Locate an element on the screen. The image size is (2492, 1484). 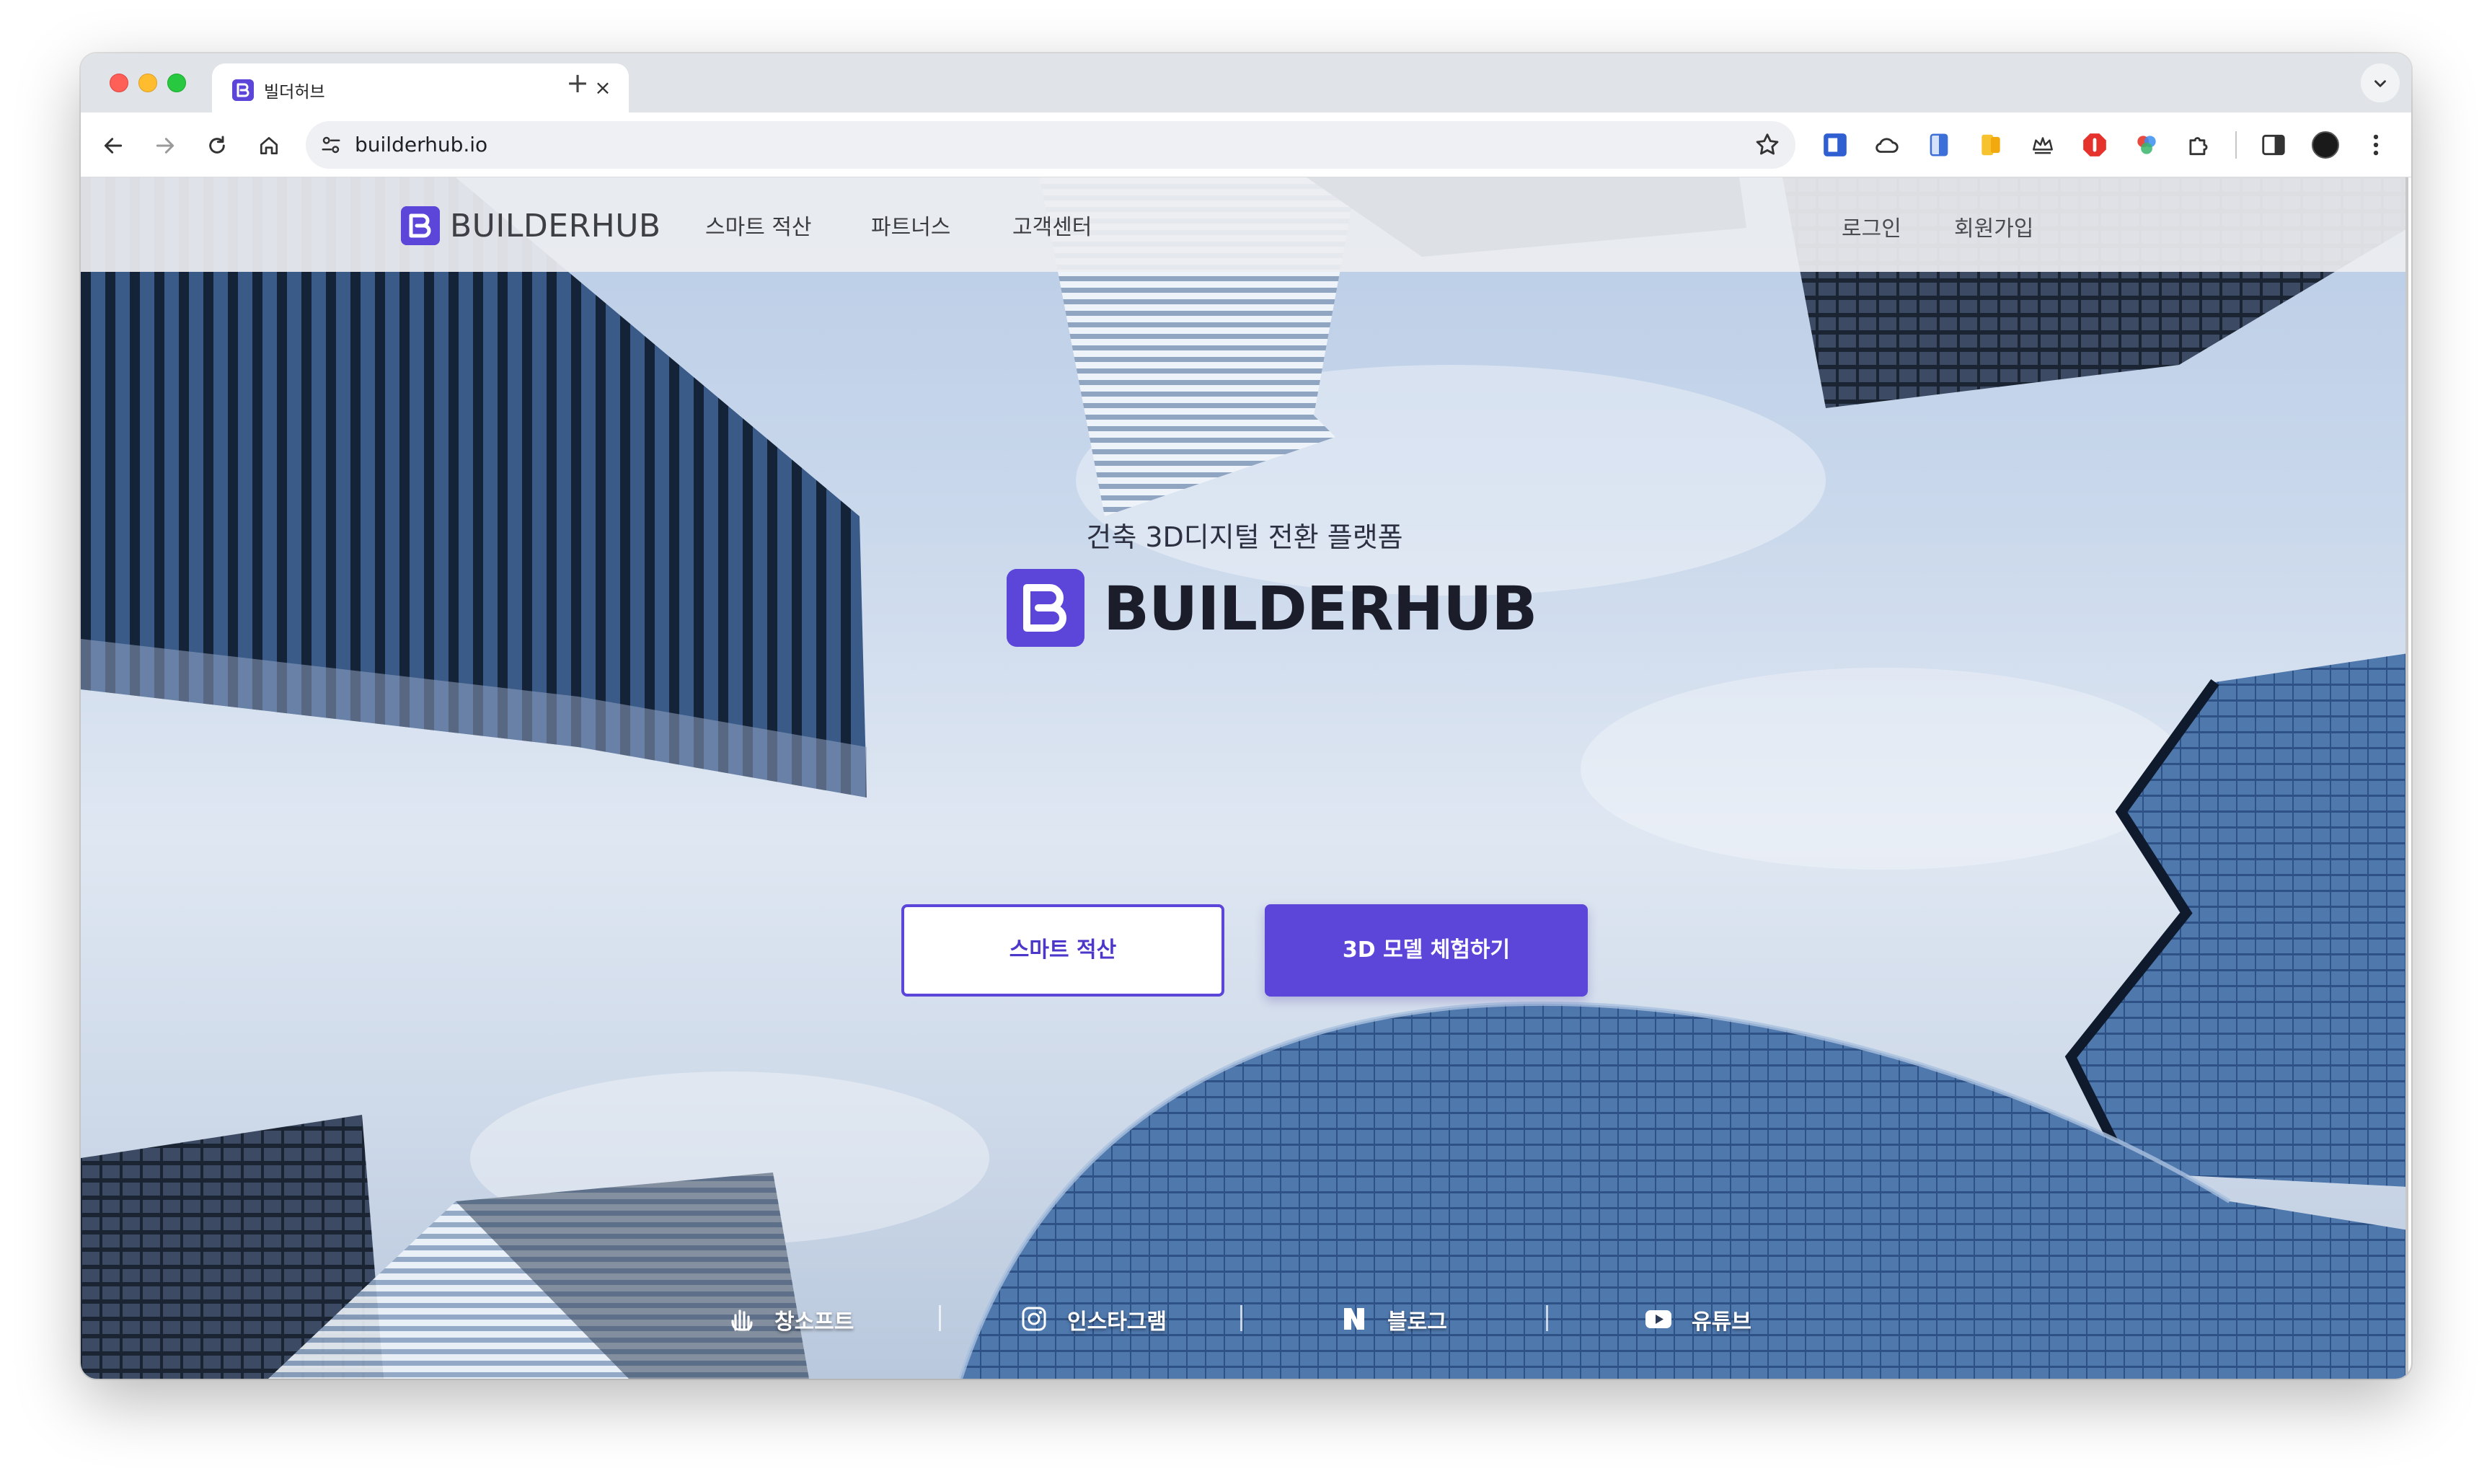
smart-estimate-button: 스마트 적산 is located at coordinates (1062, 950).